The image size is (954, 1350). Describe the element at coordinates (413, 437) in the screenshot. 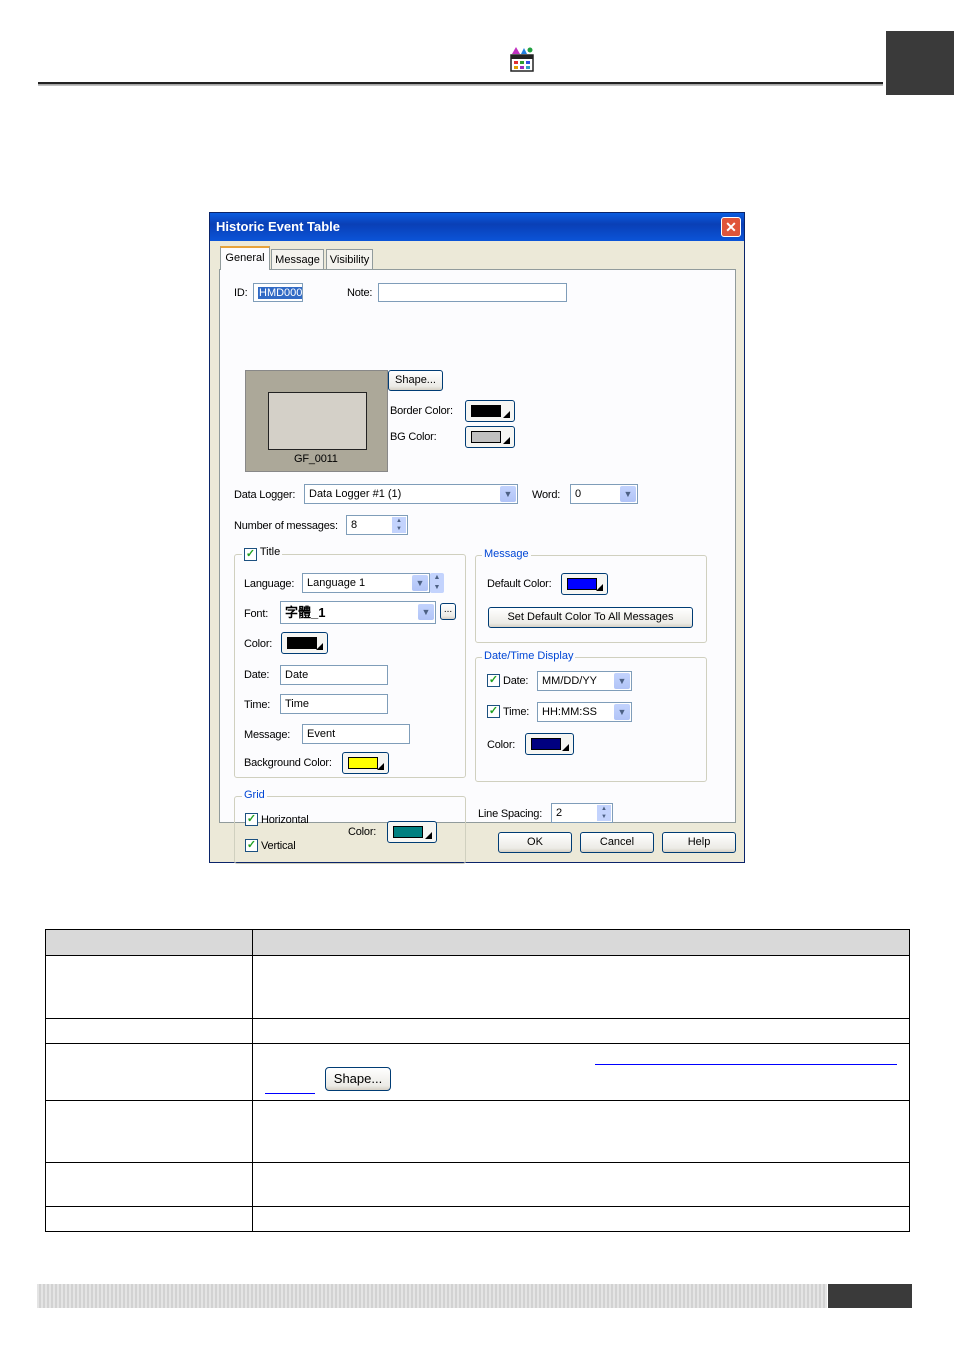

I see `bg-color-label: BG Color:` at that location.